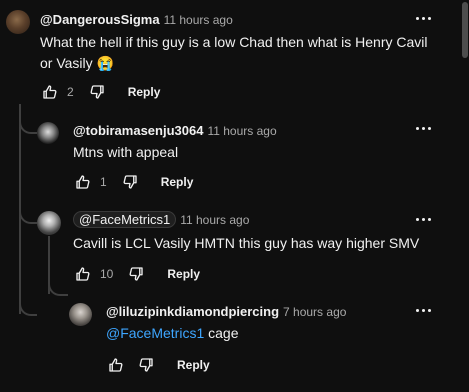 This screenshot has height=392, width=469. Describe the element at coordinates (136, 19) in the screenshot. I see `comment-author: @DangerousSigma 11 hours ago` at that location.